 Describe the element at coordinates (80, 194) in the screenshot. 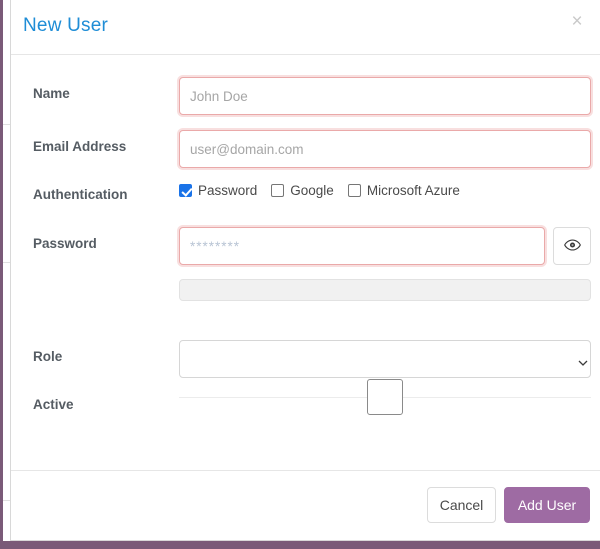

I see `authentication-label: Authentication` at that location.